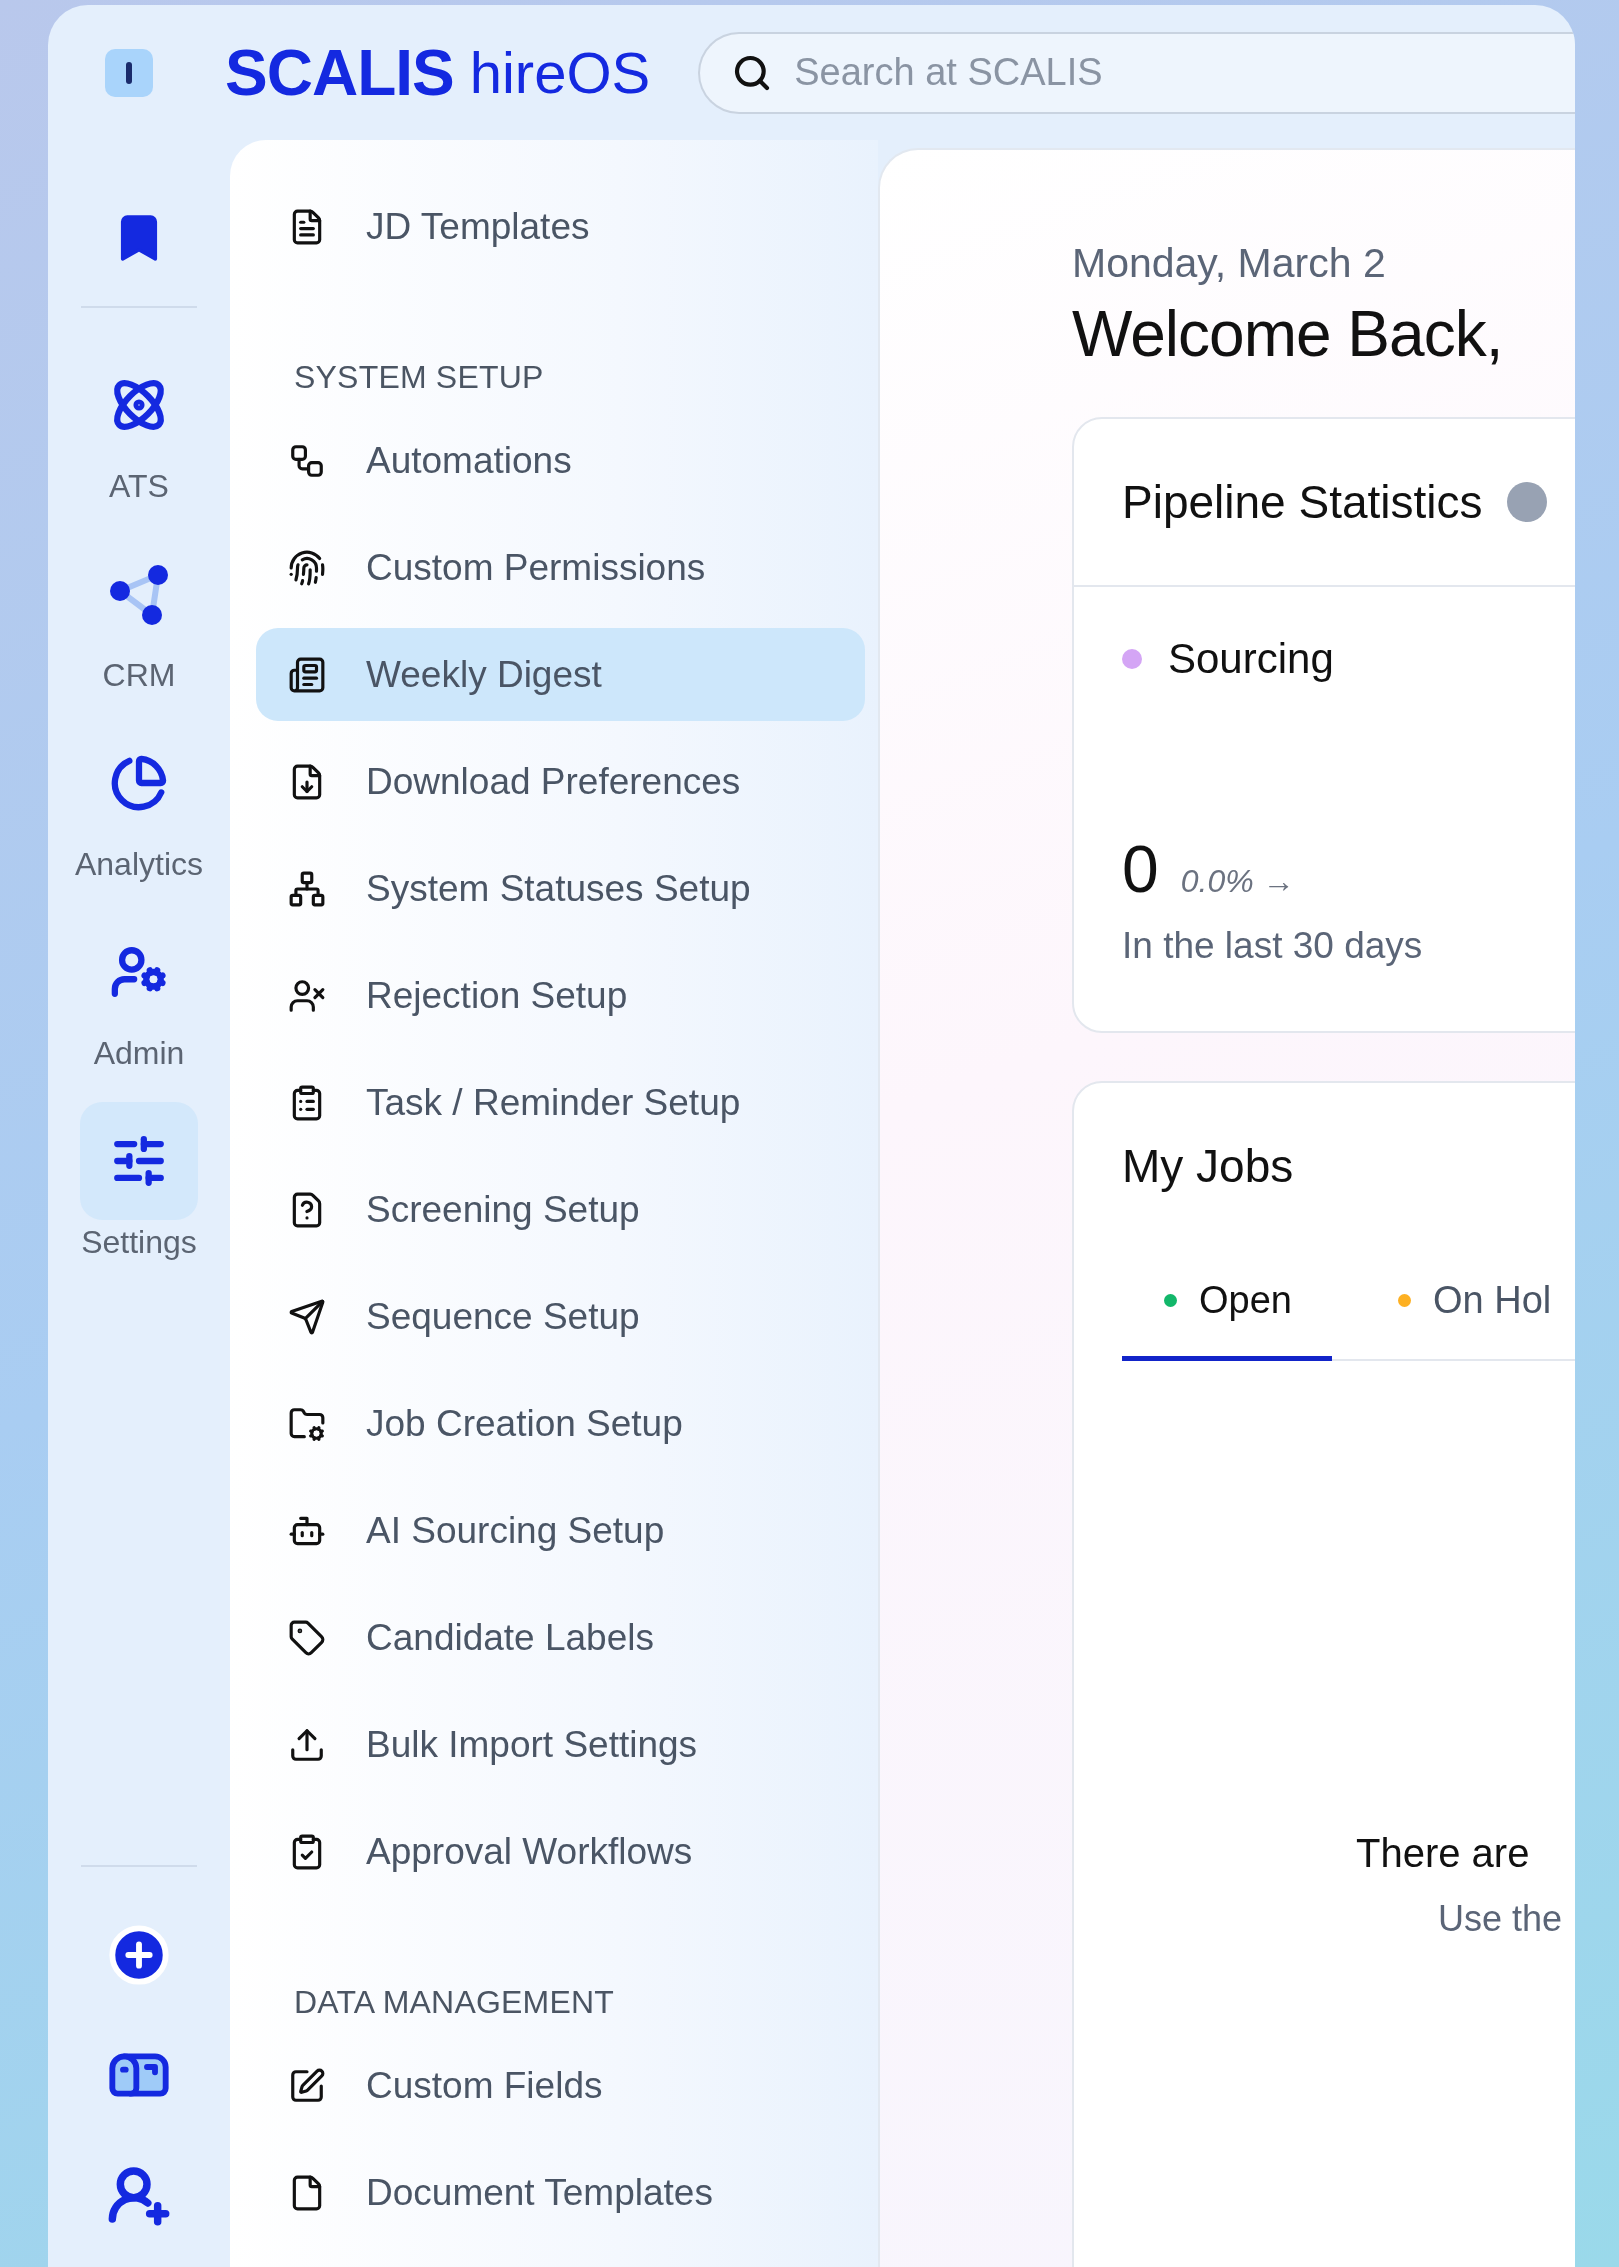 The height and width of the screenshot is (2267, 1619). Describe the element at coordinates (560, 674) in the screenshot. I see `settings-nav-item: Weekly Digest` at that location.